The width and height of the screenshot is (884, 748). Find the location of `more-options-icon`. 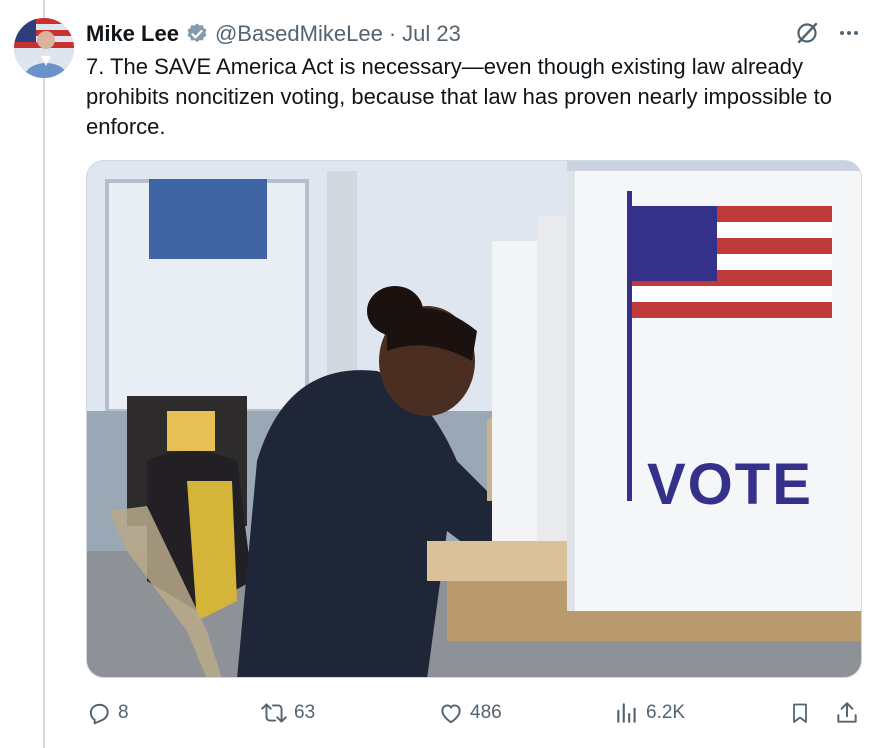

more-options-icon is located at coordinates (849, 33).